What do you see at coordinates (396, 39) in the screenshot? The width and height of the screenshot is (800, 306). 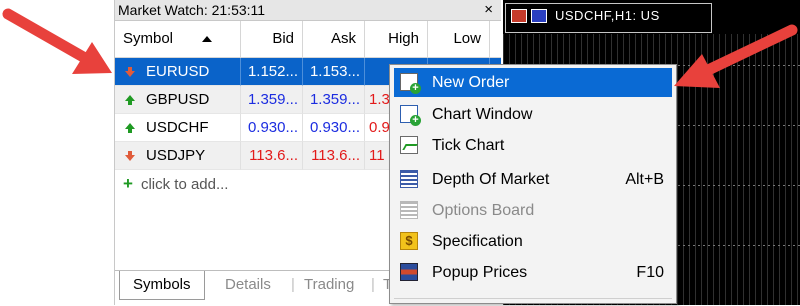 I see `column-header-high: High` at bounding box center [396, 39].